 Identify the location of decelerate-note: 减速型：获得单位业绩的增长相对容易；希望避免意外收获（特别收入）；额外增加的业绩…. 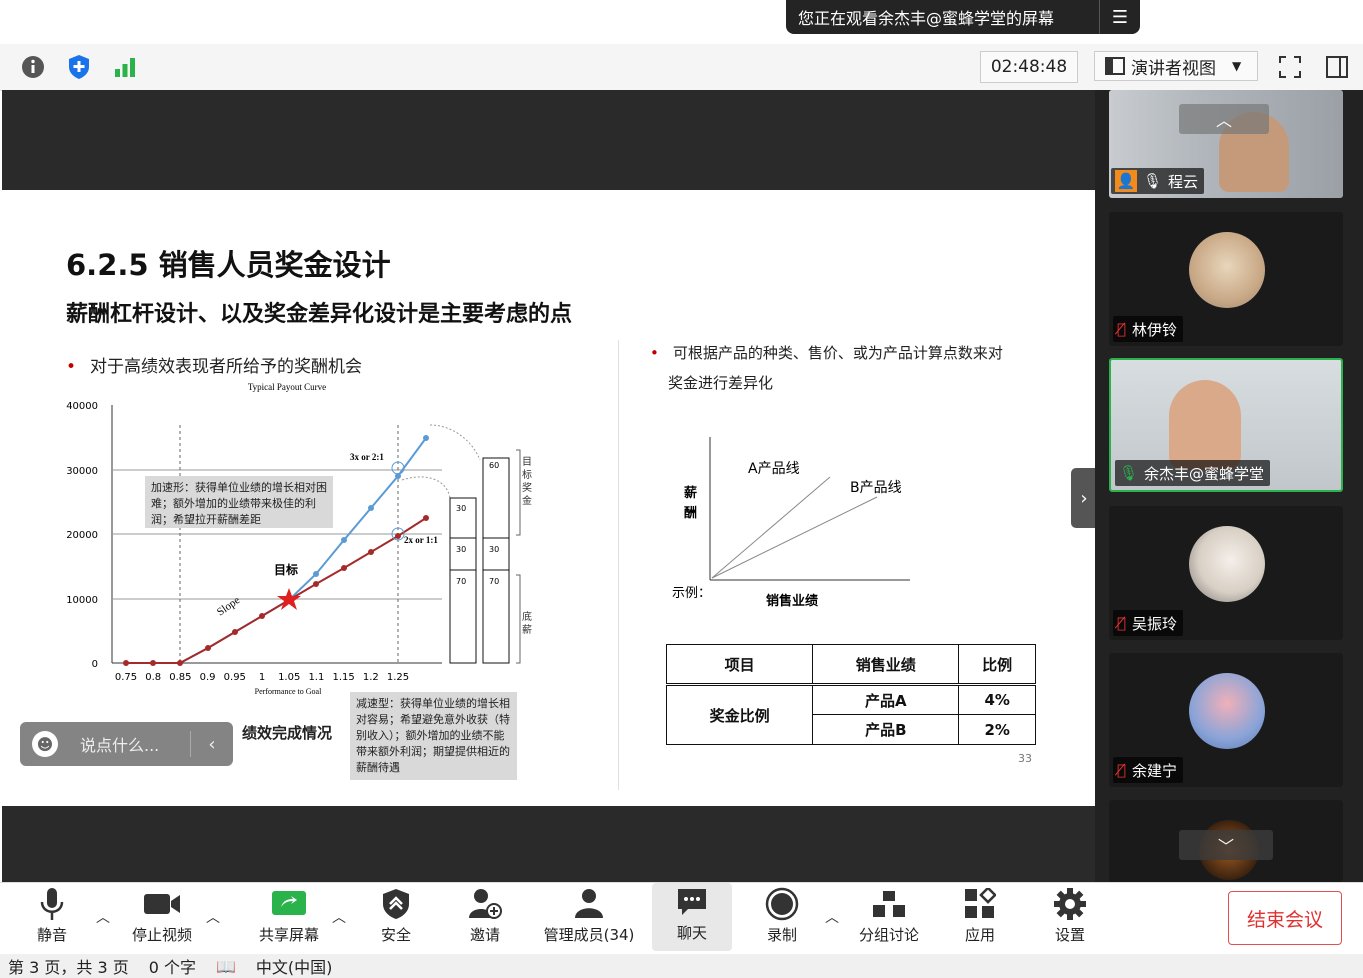
(433, 736).